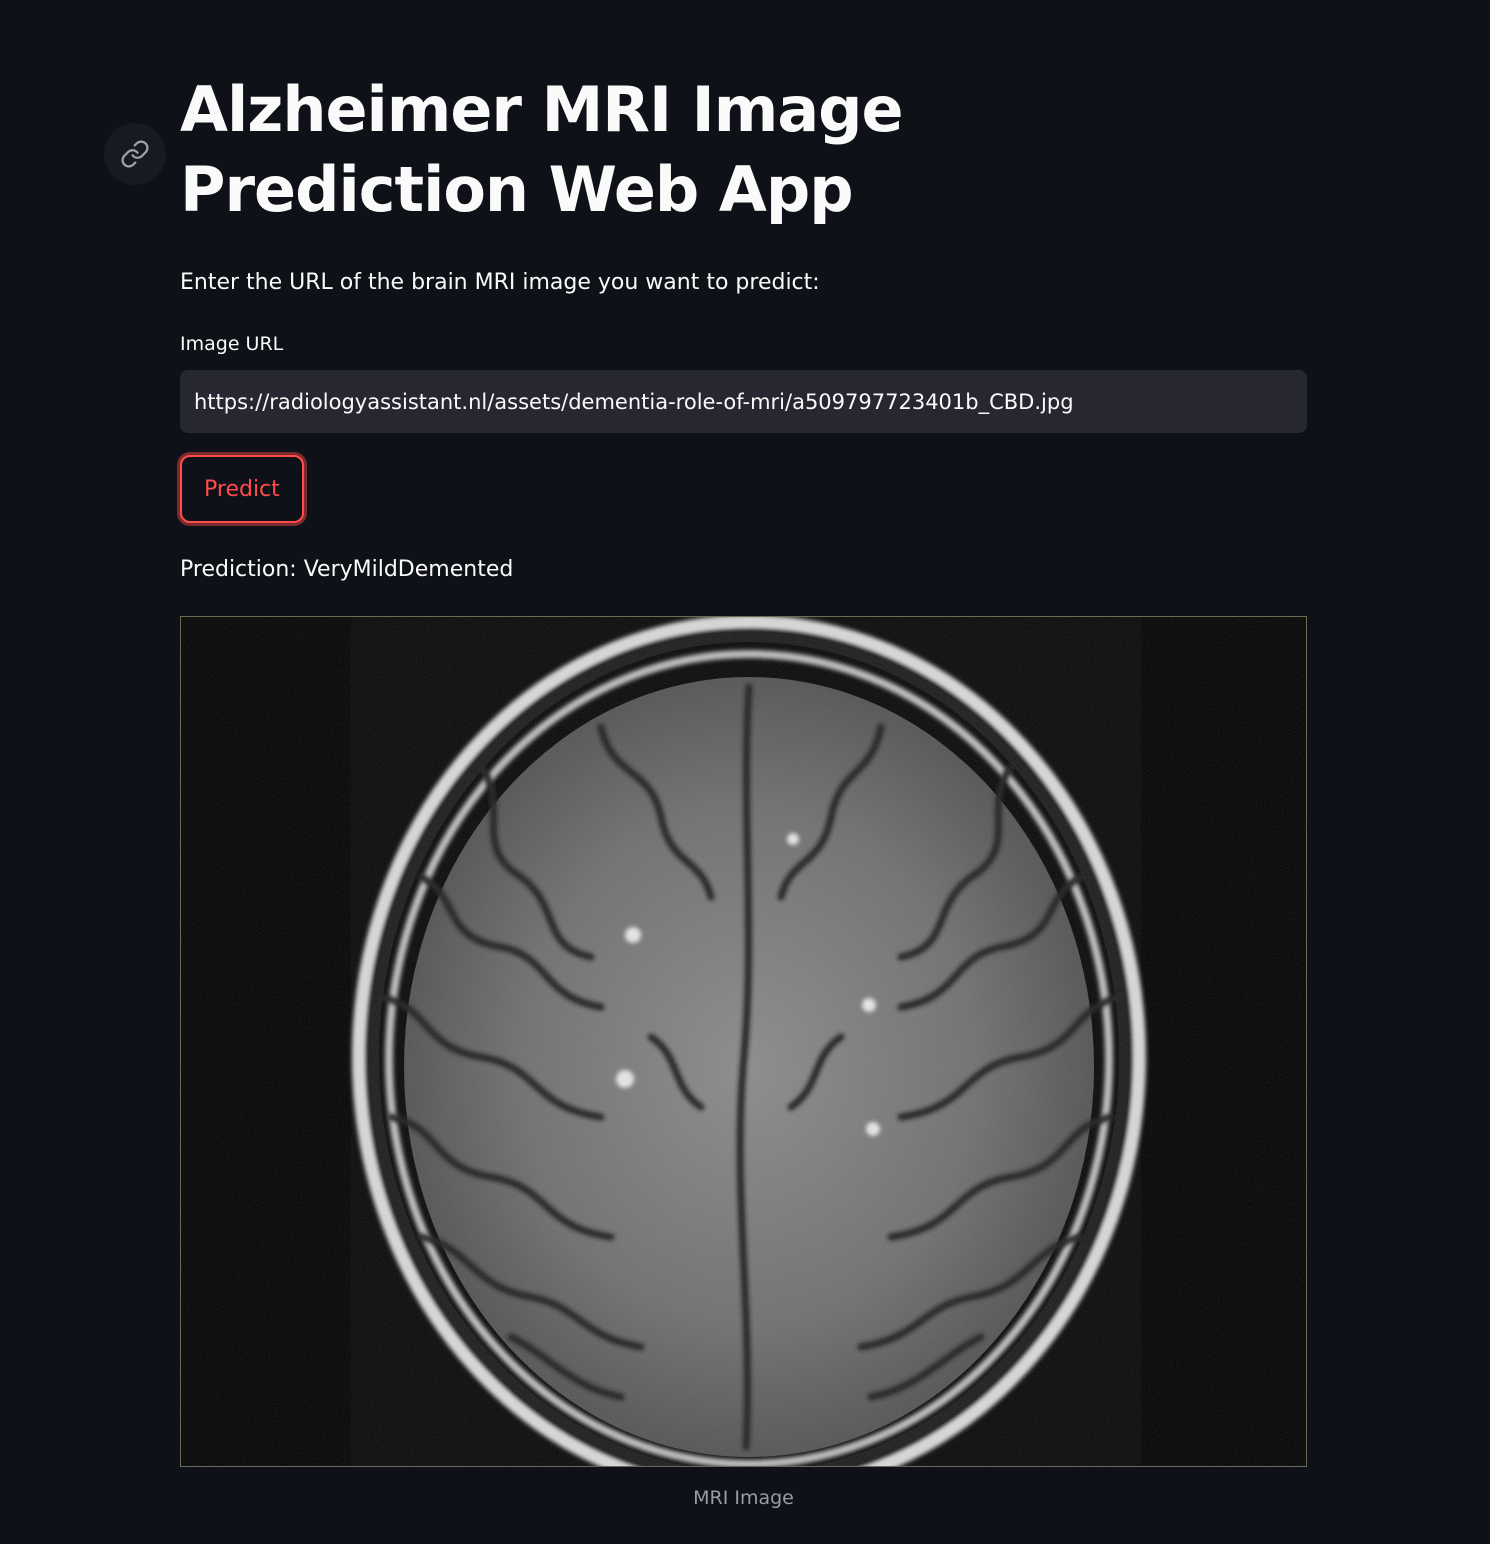  What do you see at coordinates (743, 1498) in the screenshot?
I see `image-caption: MRI Image` at bounding box center [743, 1498].